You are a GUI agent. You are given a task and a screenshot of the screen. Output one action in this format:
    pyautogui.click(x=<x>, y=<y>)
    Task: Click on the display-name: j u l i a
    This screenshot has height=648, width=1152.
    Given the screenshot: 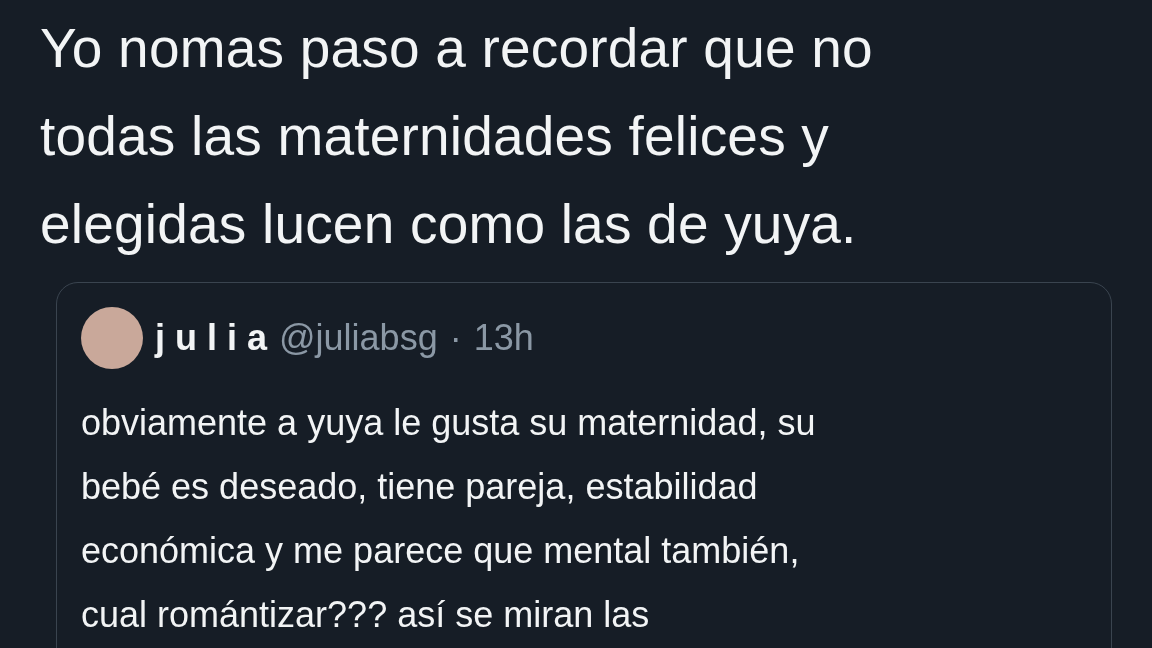 What is the action you would take?
    pyautogui.click(x=211, y=338)
    